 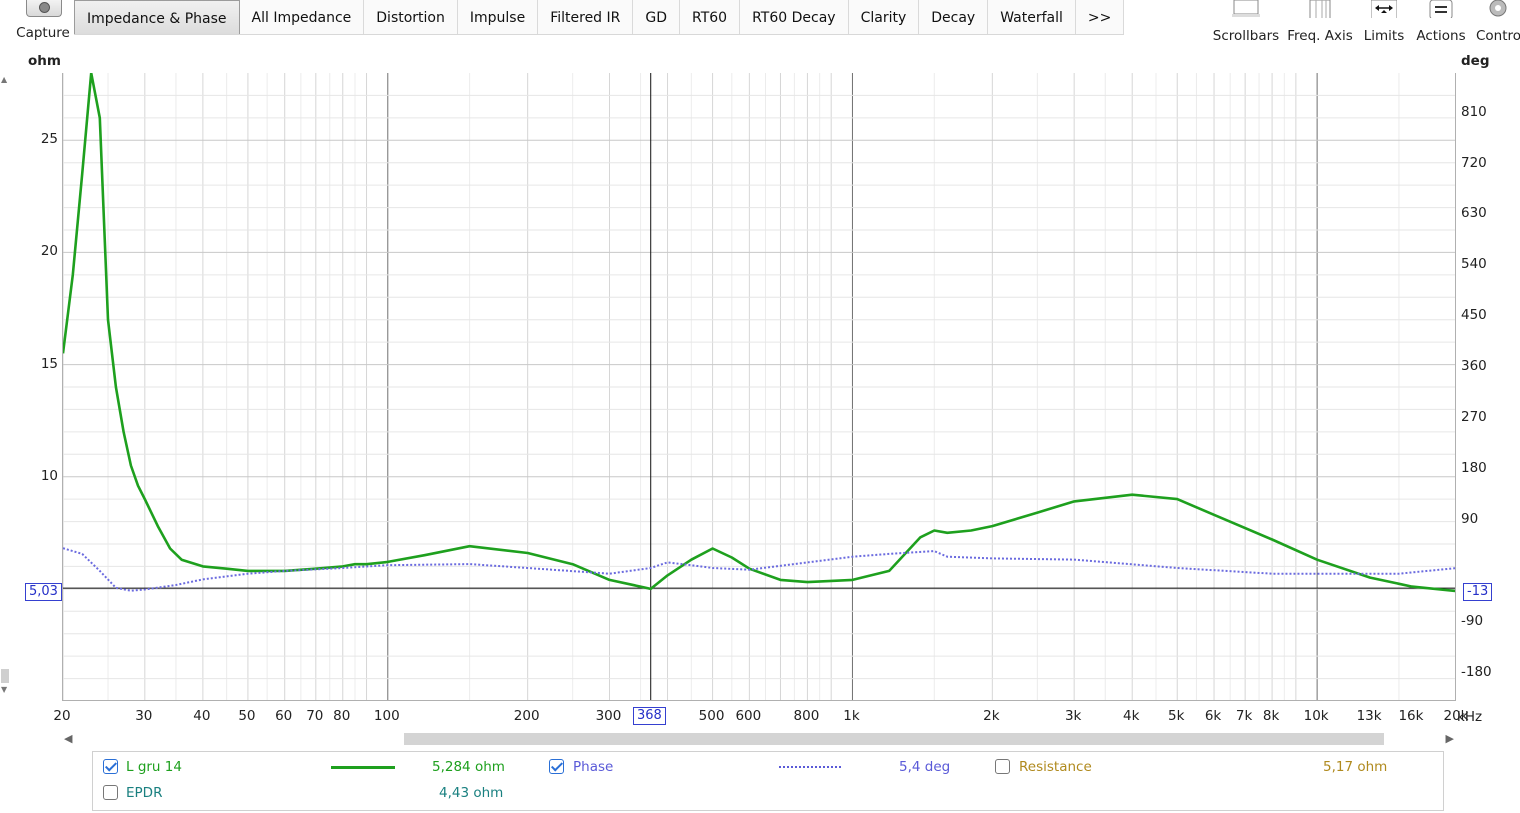 I want to click on freq-axis-icon, so click(x=1320, y=9).